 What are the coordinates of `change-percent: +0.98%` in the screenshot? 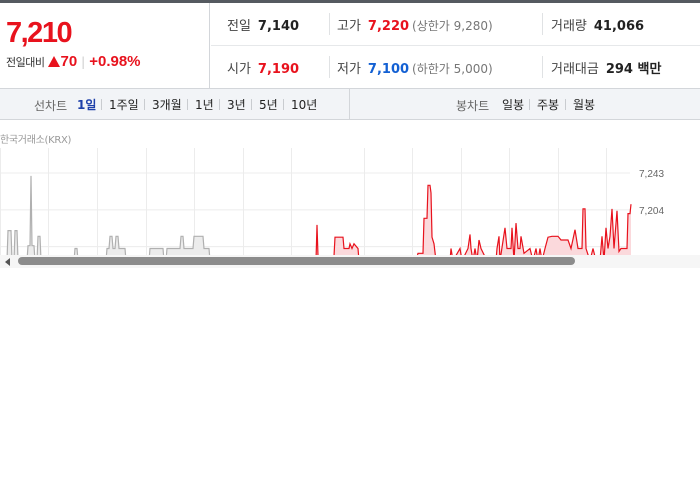 It's located at (115, 61).